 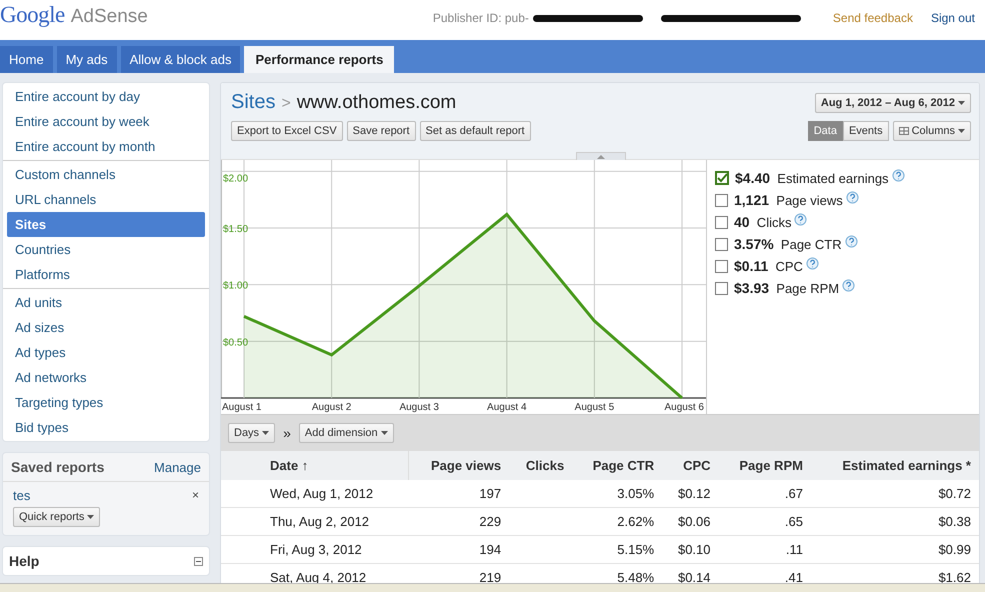 What do you see at coordinates (106, 249) in the screenshot?
I see `sidebar-item: Countries` at bounding box center [106, 249].